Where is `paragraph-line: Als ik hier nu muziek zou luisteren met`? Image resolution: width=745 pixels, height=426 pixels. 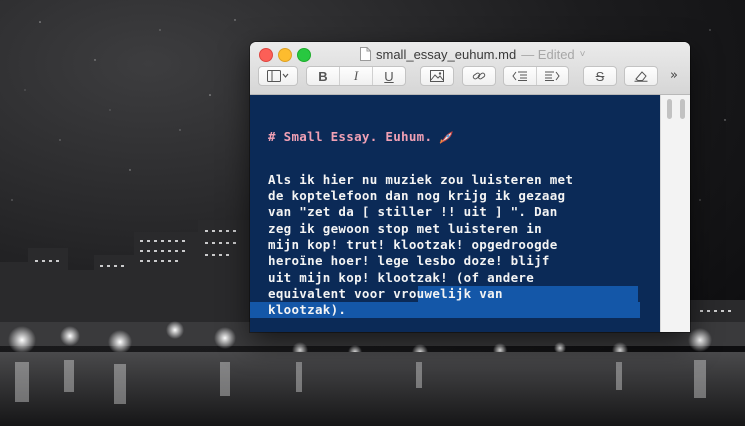 paragraph-line: Als ik hier nu muziek zou luisteren met is located at coordinates (421, 179).